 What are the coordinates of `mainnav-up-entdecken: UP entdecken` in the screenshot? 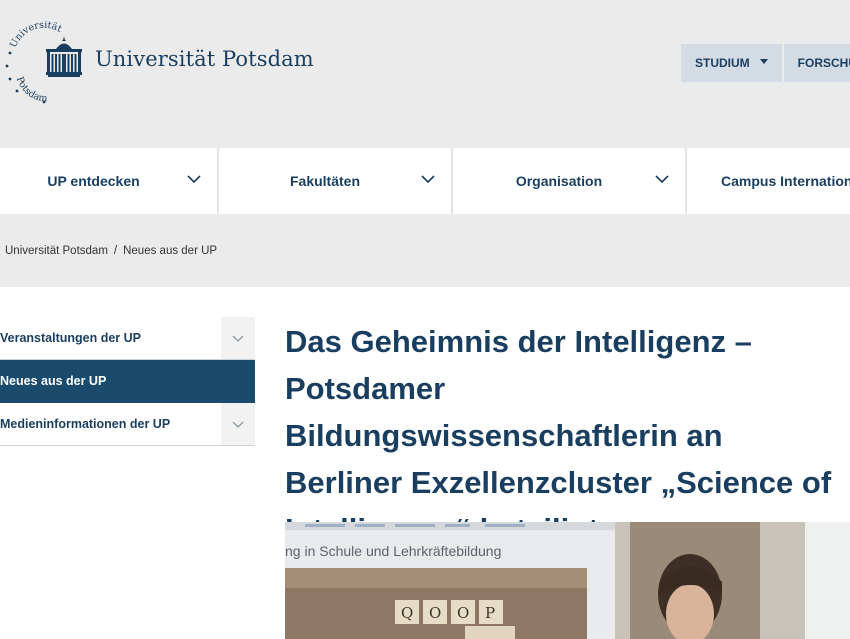 It's located at (109, 181).